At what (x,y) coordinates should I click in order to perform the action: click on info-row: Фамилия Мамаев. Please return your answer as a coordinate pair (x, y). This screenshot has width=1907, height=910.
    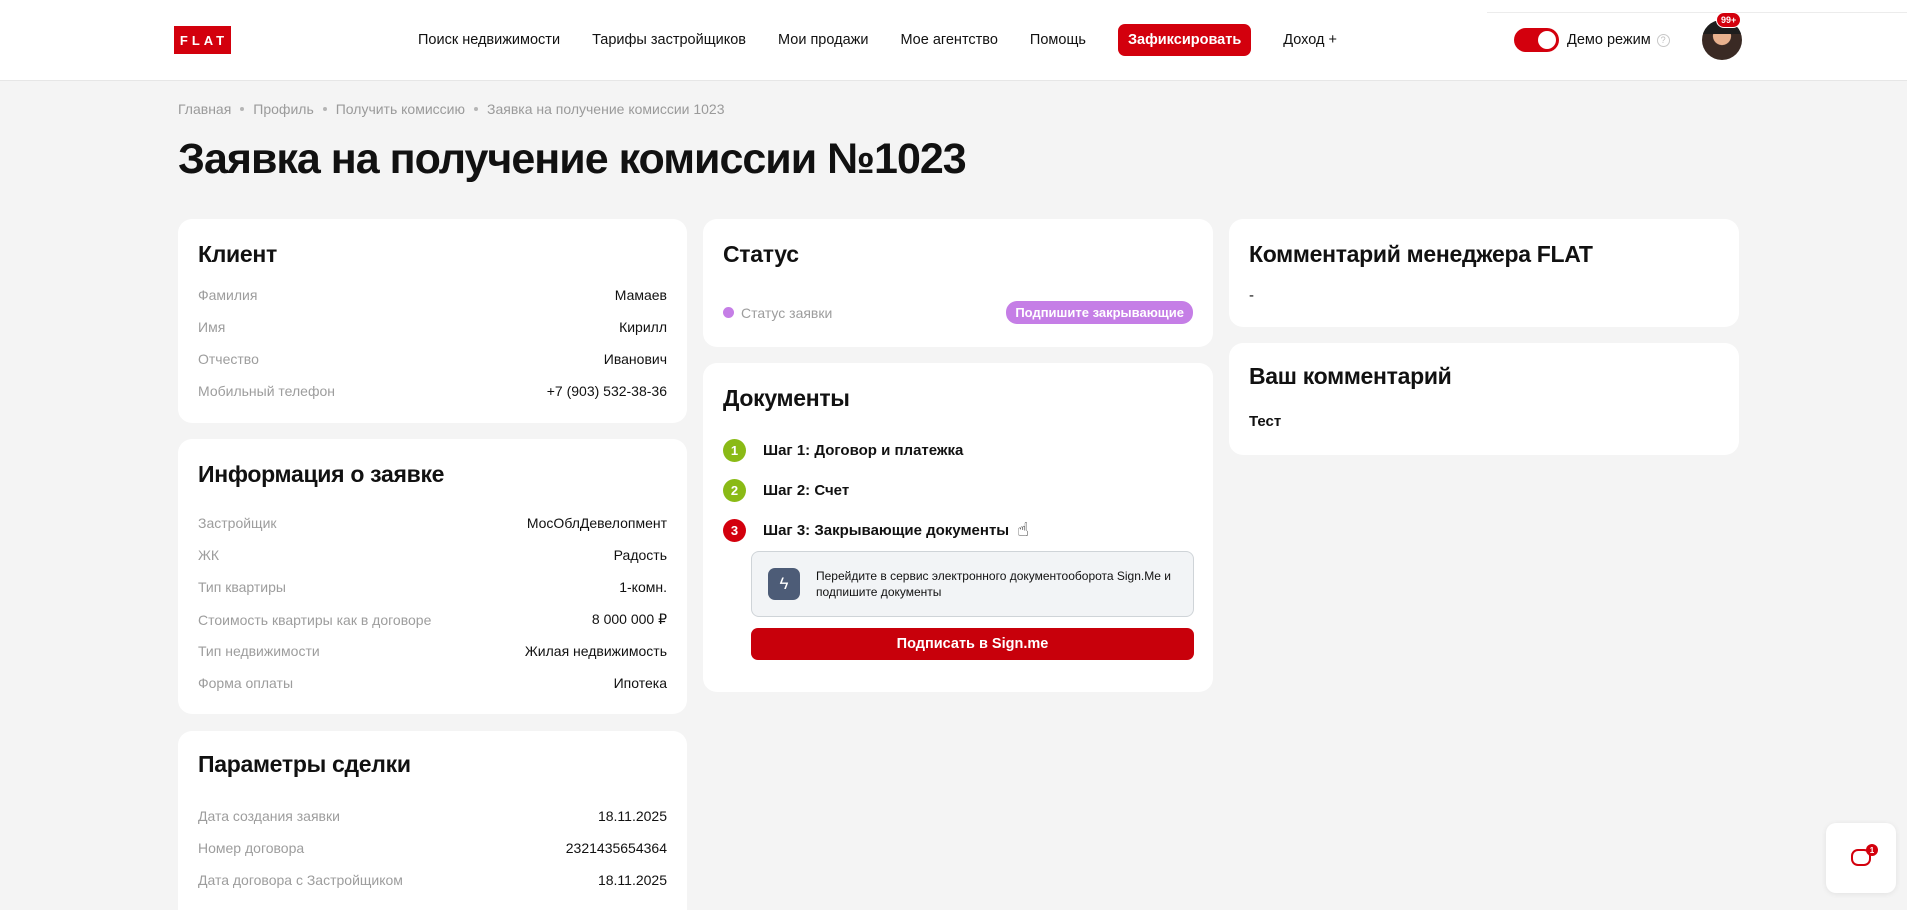
    Looking at the image, I should click on (432, 295).